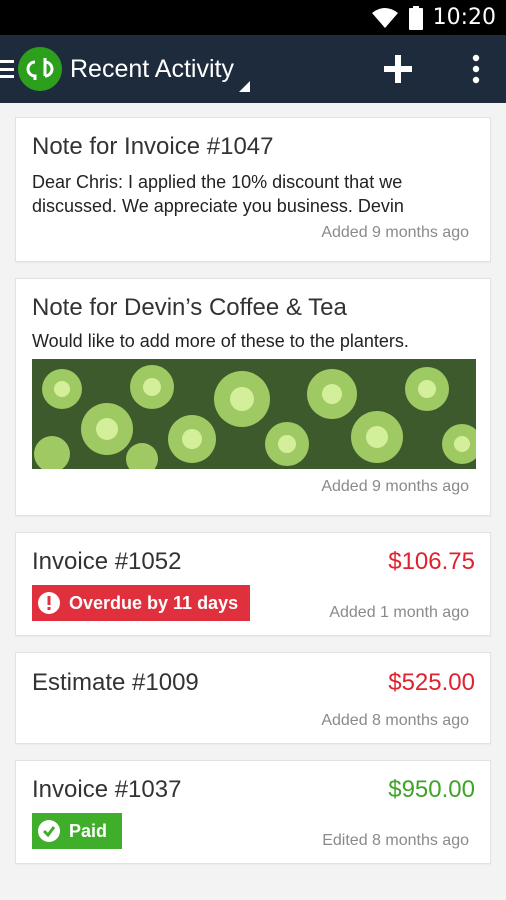 The width and height of the screenshot is (506, 900). I want to click on paid-badge: Paid, so click(77, 831).